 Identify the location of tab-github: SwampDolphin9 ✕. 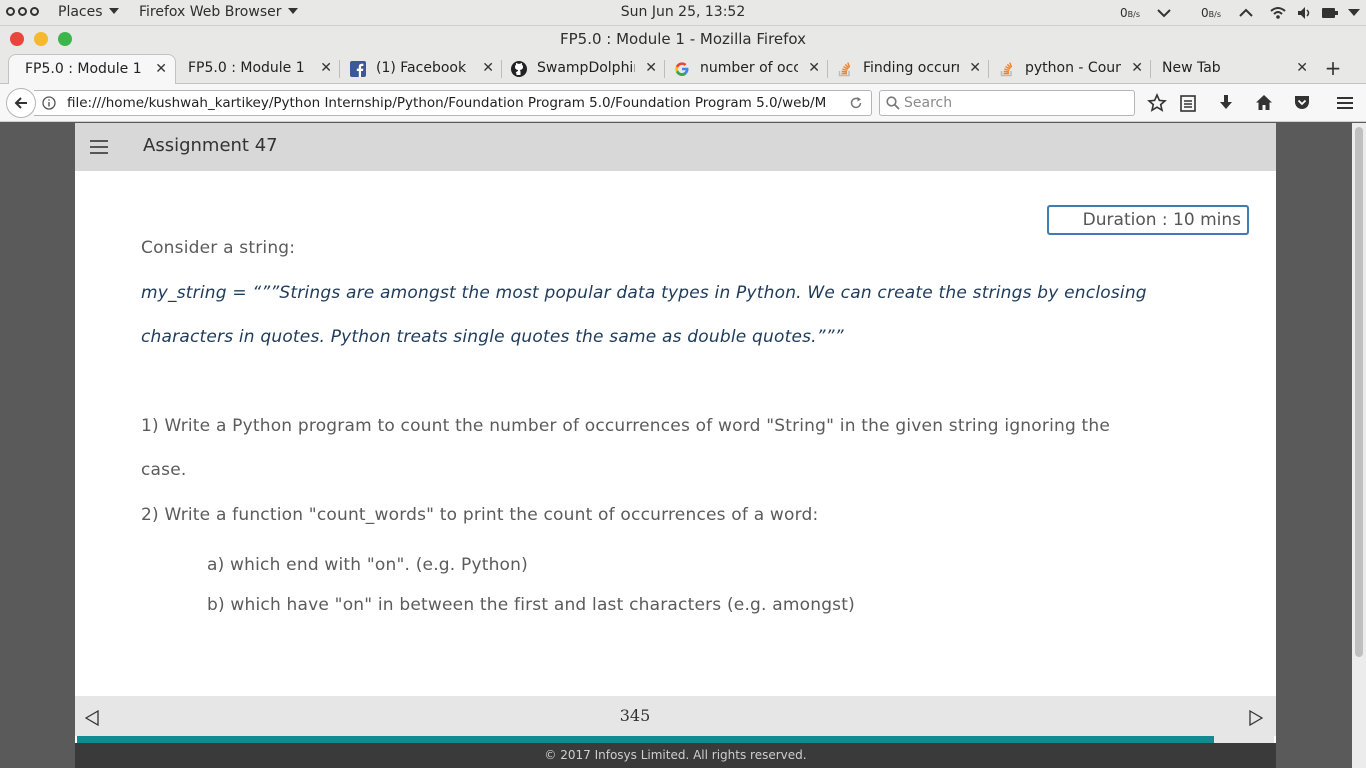
(583, 69).